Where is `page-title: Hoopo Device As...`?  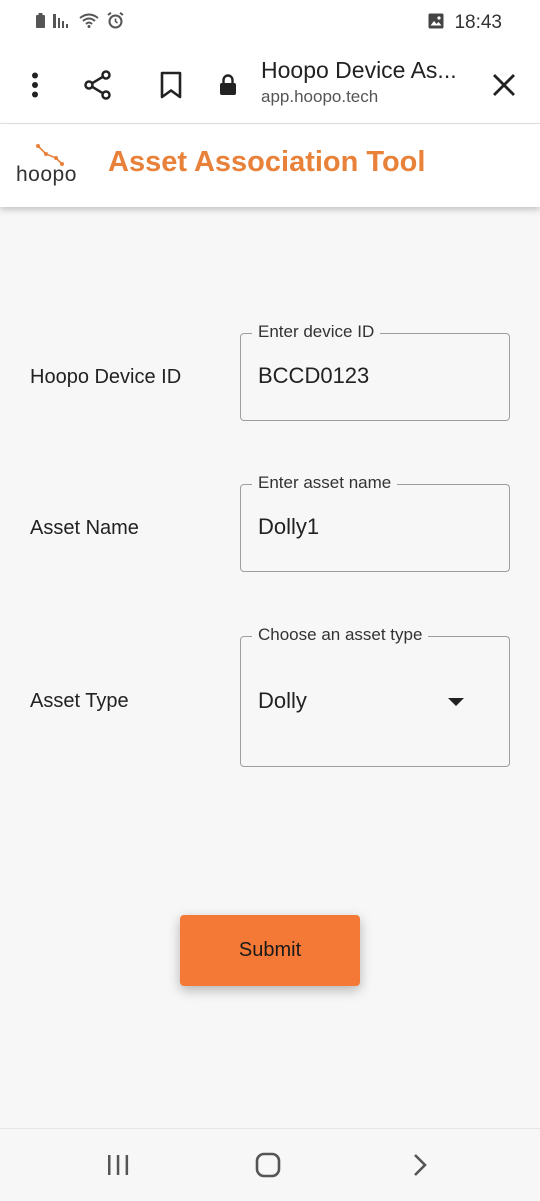 page-title: Hoopo Device As... is located at coordinates (359, 70).